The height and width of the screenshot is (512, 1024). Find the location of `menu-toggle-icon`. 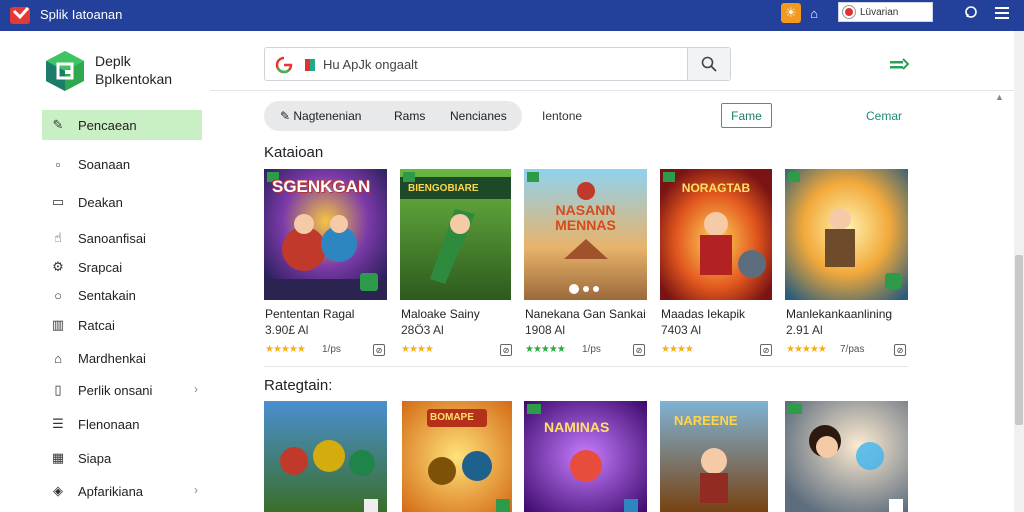

menu-toggle-icon is located at coordinates (899, 64).